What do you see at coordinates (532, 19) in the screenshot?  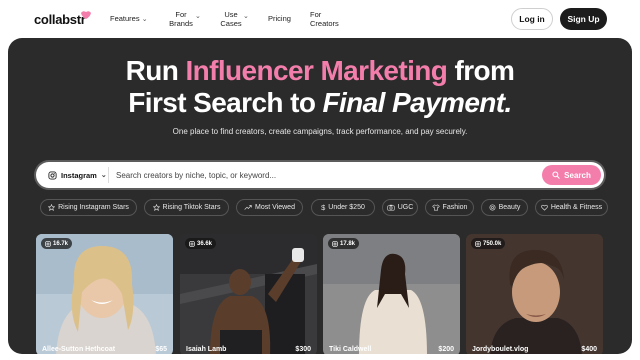 I see `login-button: Log in` at bounding box center [532, 19].